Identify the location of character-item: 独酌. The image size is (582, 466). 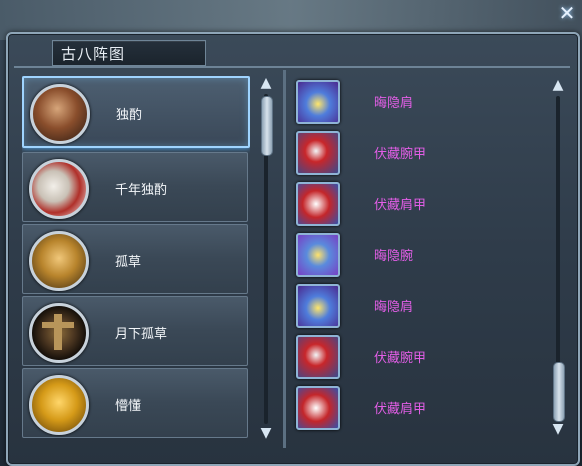
(136, 112).